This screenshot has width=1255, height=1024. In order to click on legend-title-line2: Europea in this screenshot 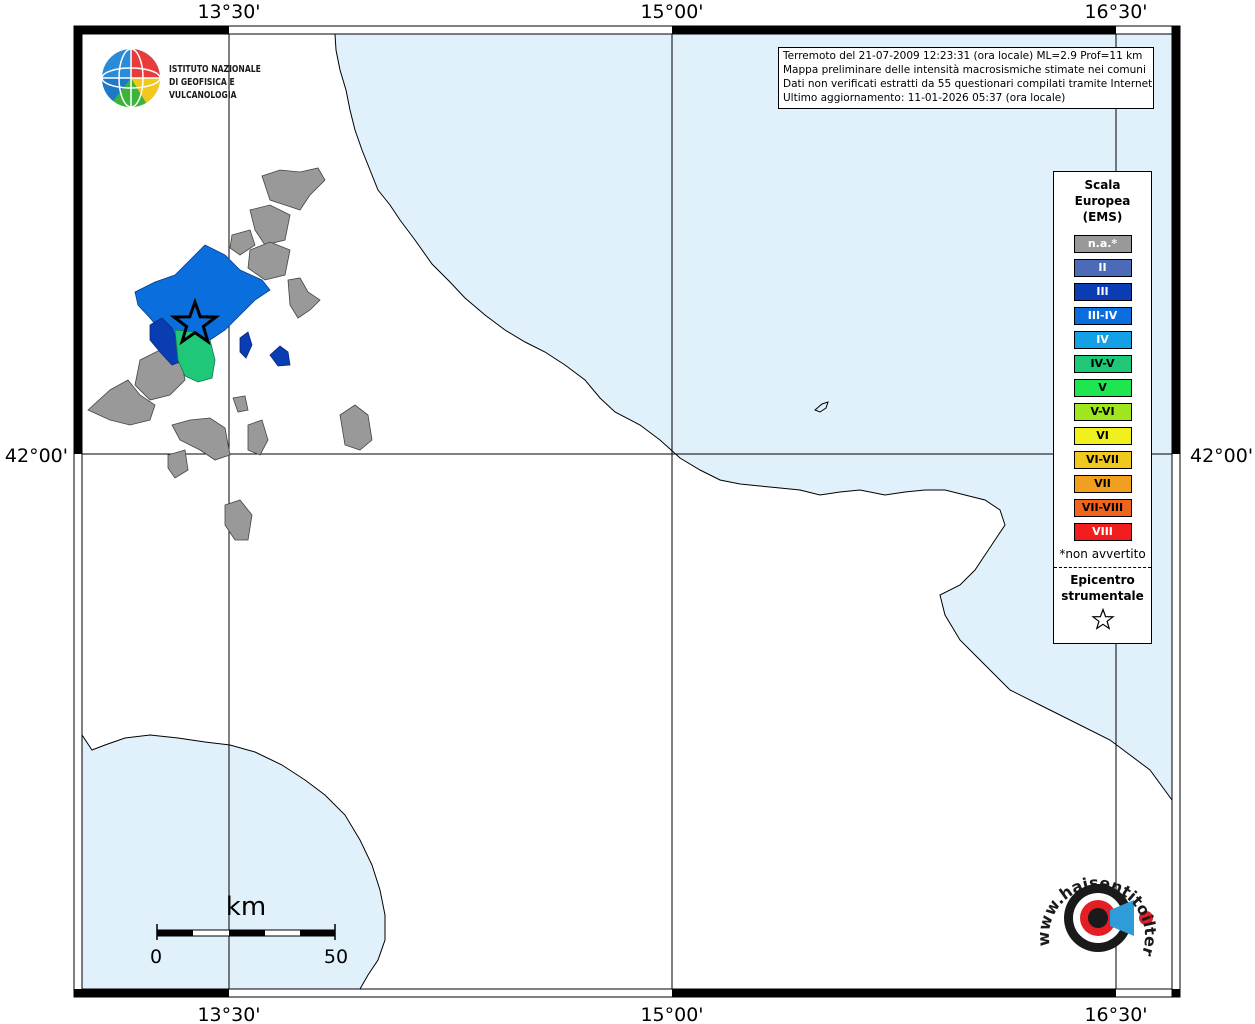, I will do `click(1102, 201)`.